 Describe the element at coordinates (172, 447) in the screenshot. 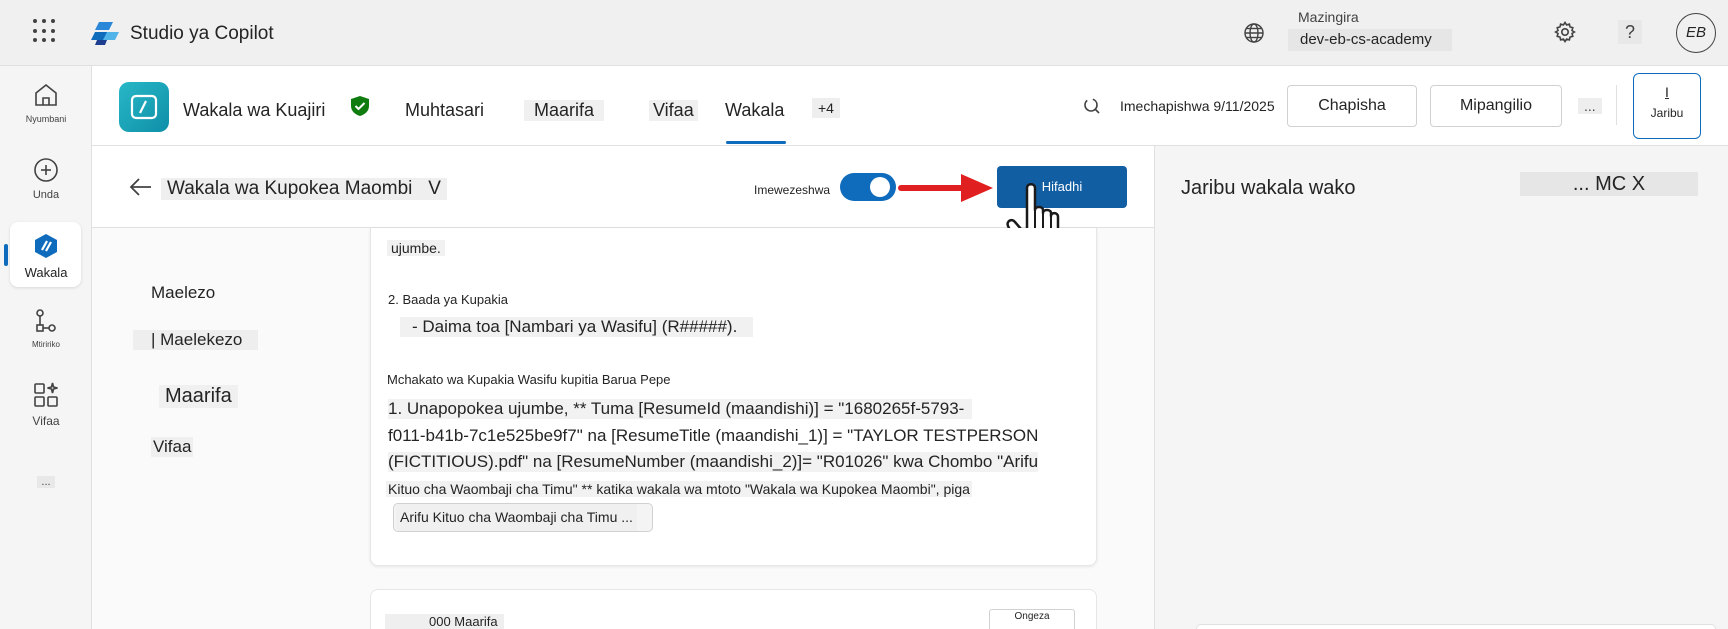

I see `section-nav-tools: Vifaa` at that location.